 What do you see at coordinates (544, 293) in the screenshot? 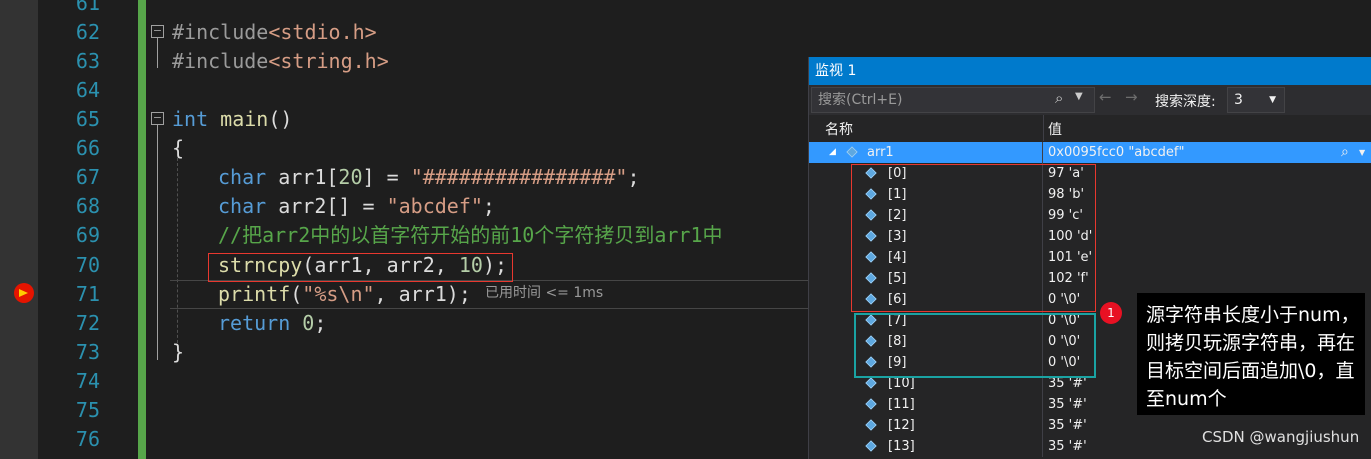
I see `elapsed-time-hint: 已用时间 <= 1ms` at bounding box center [544, 293].